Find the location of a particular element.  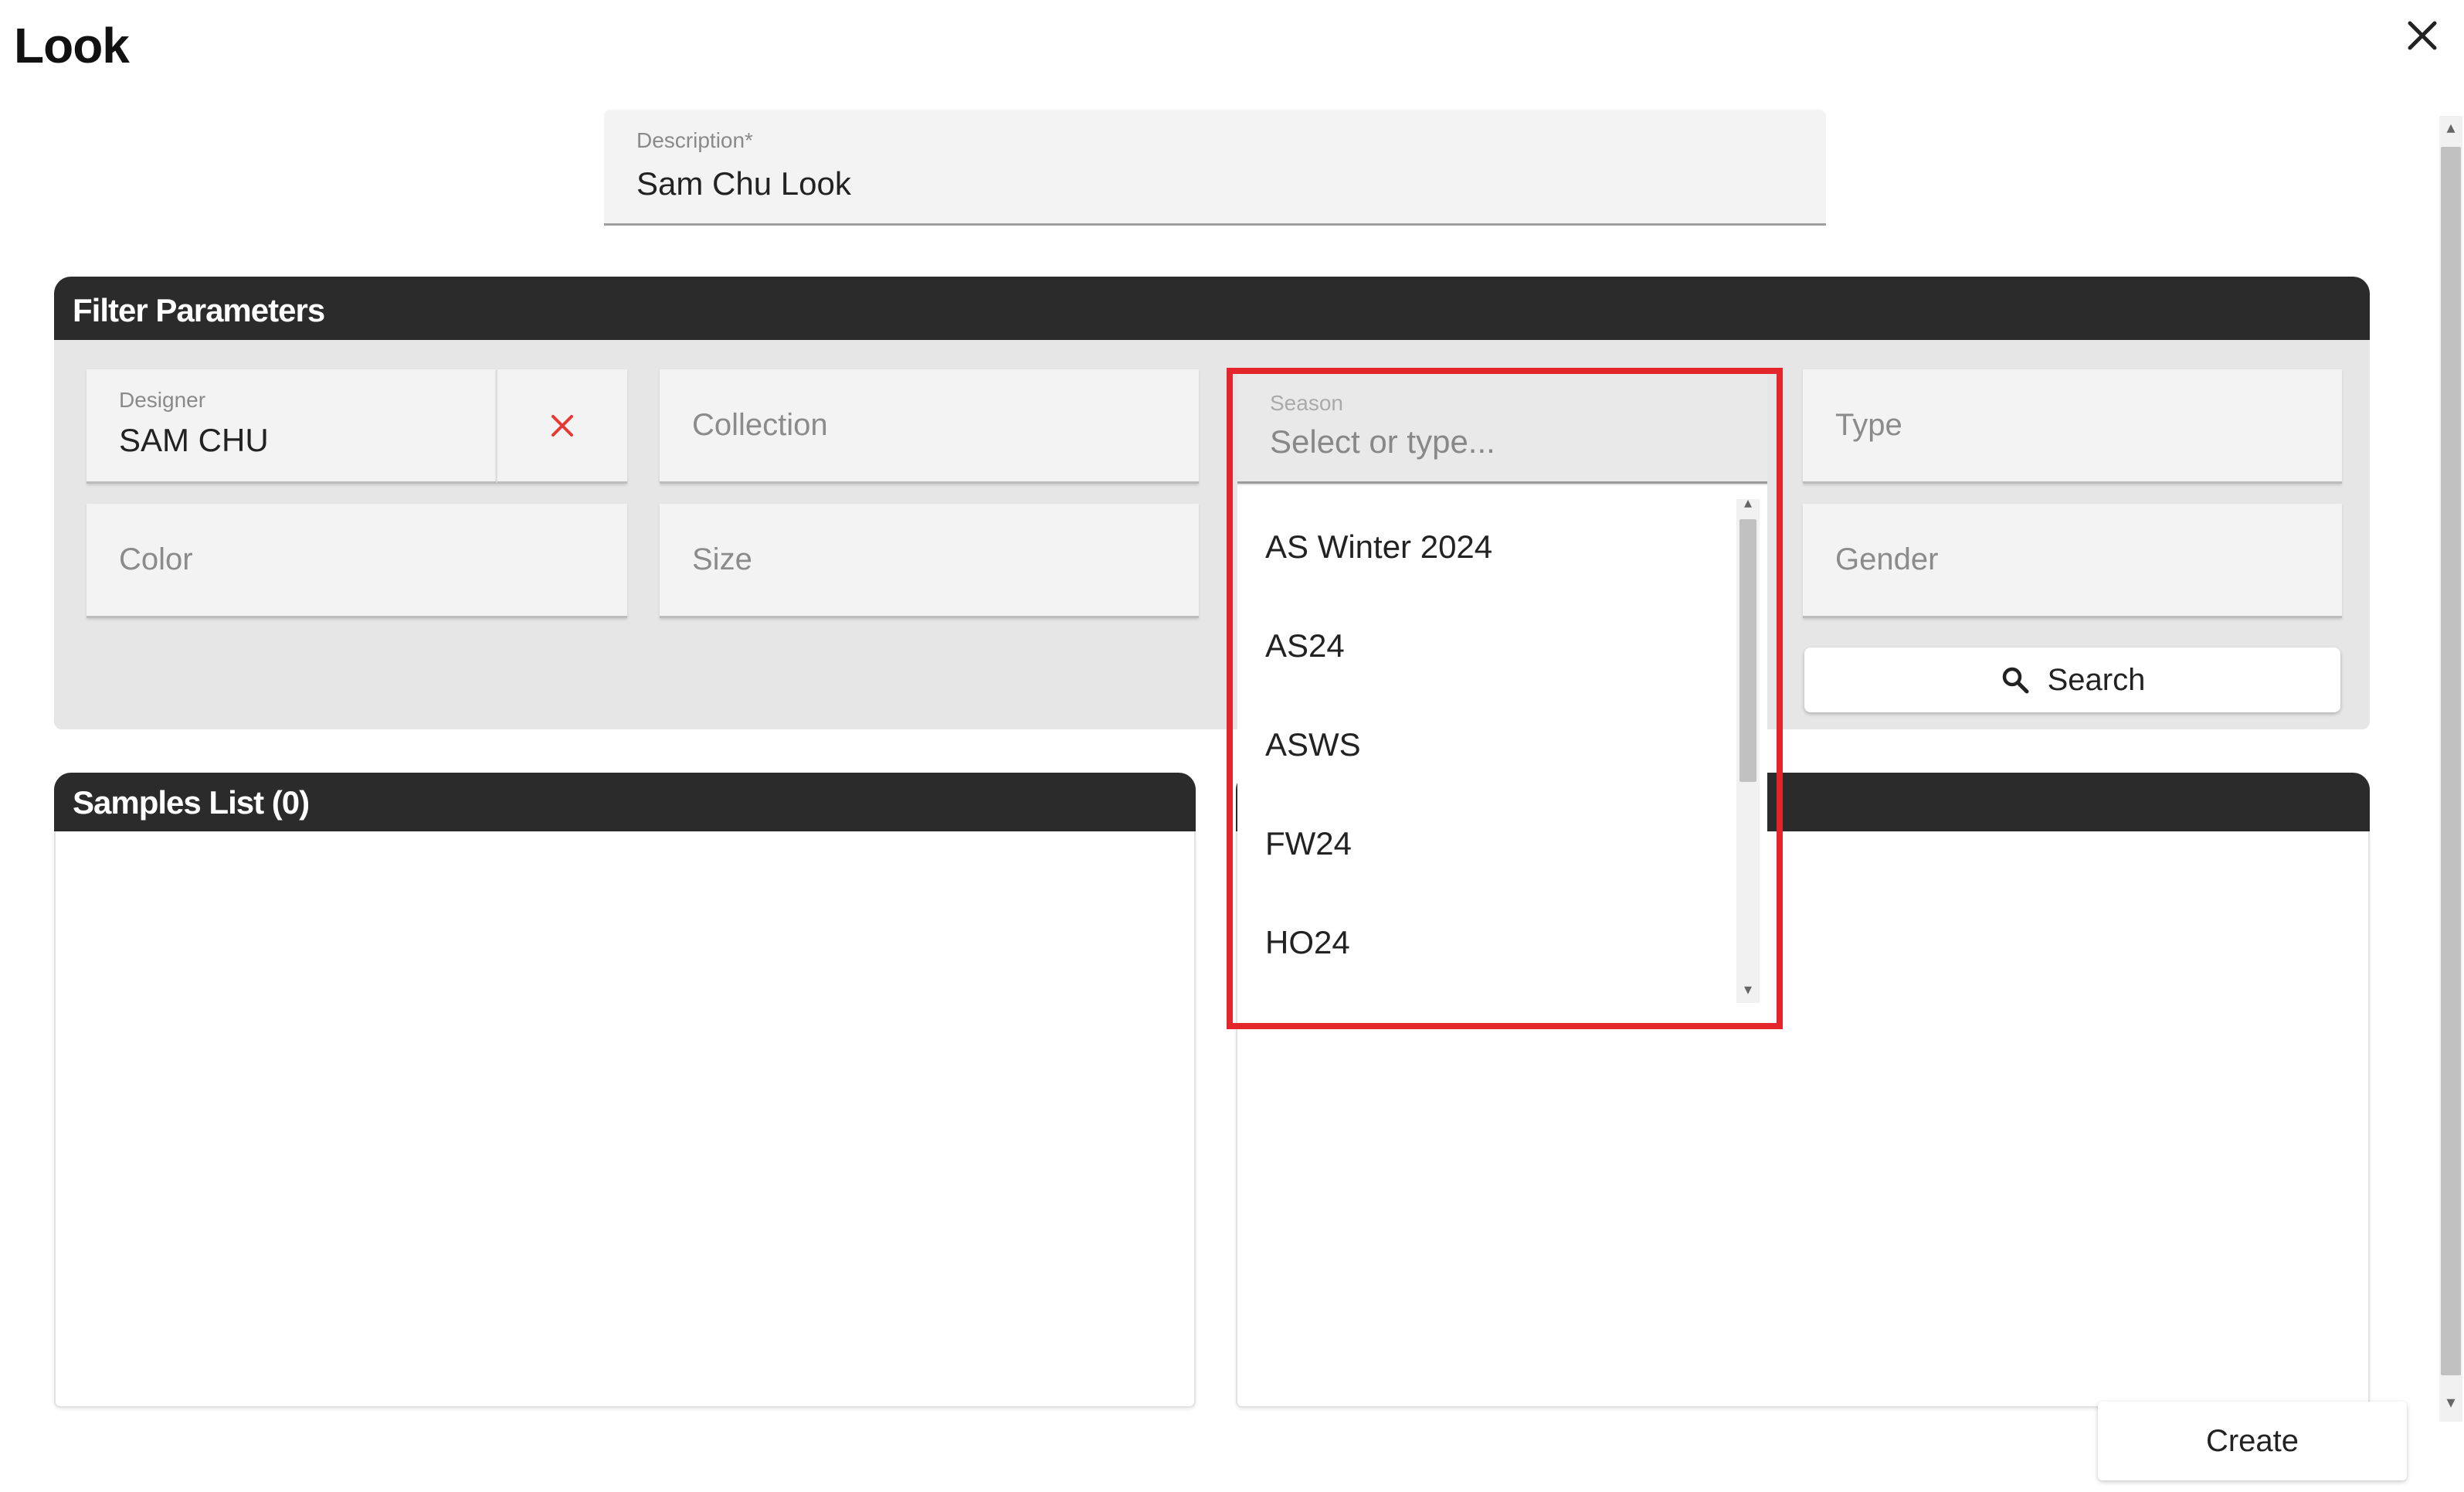

collection-field: Collection is located at coordinates (929, 427).